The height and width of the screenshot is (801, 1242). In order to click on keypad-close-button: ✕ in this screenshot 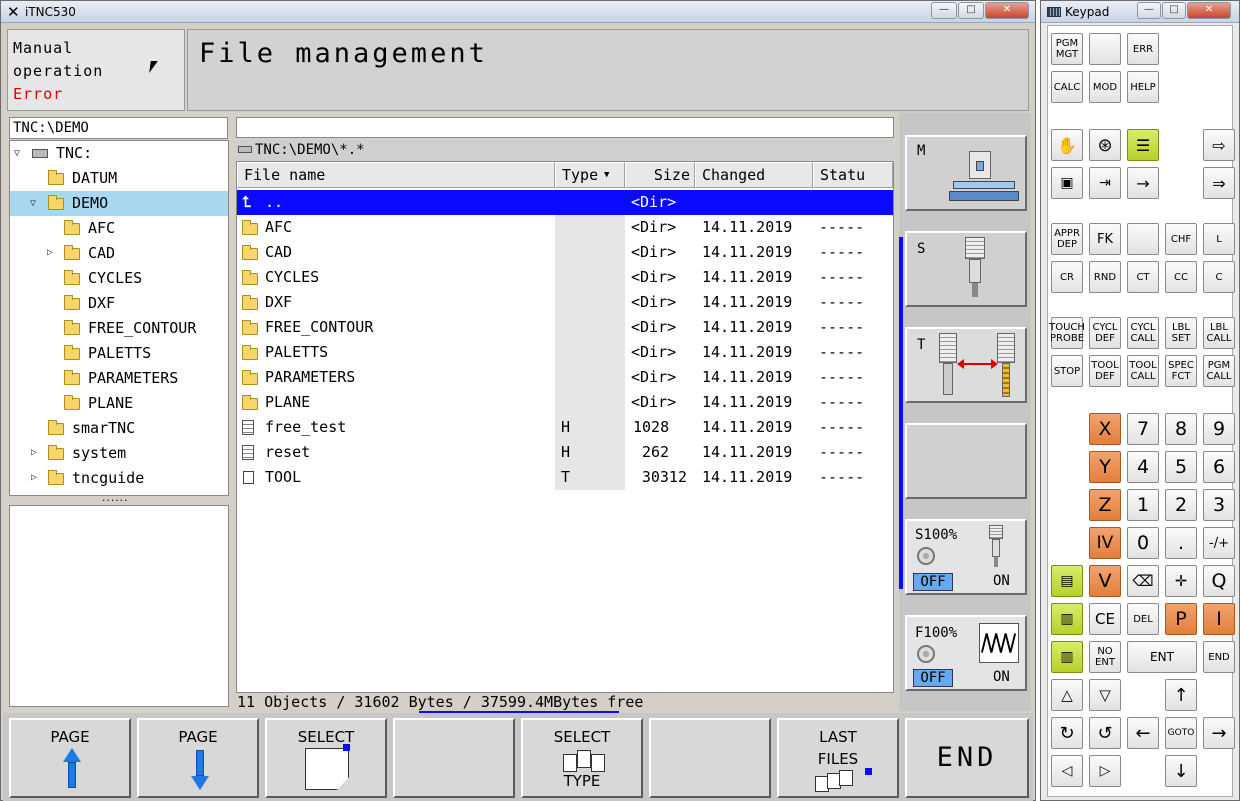, I will do `click(1209, 10)`.